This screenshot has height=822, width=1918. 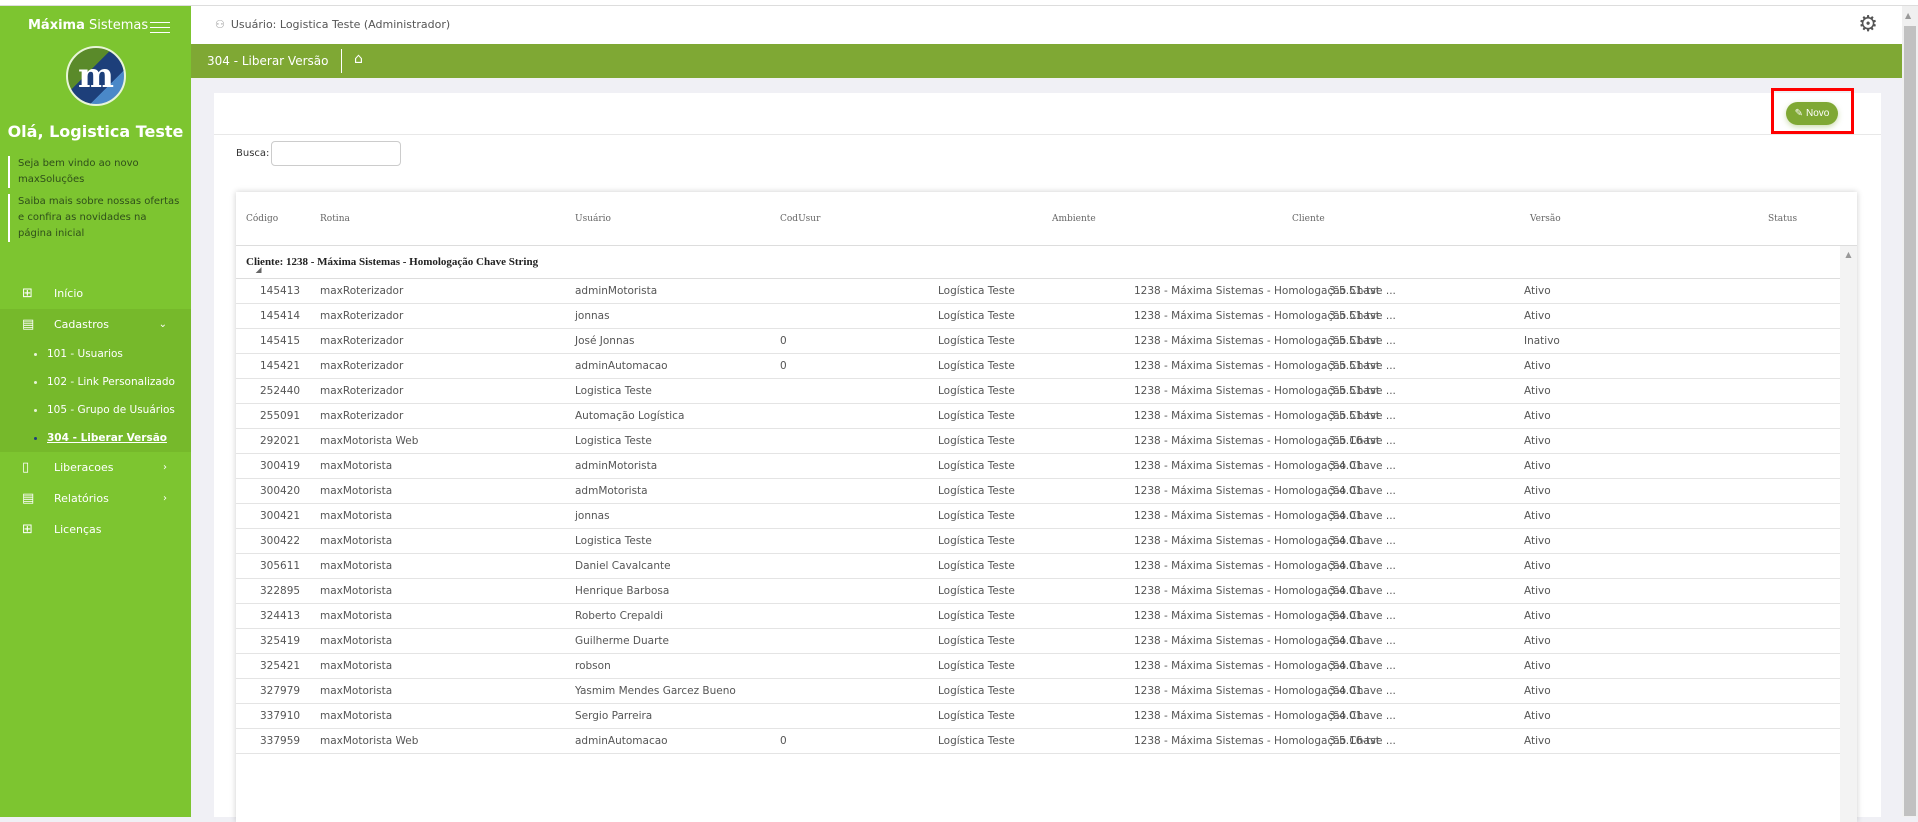 I want to click on column-header-codusur: CodUsur, so click(x=800, y=219).